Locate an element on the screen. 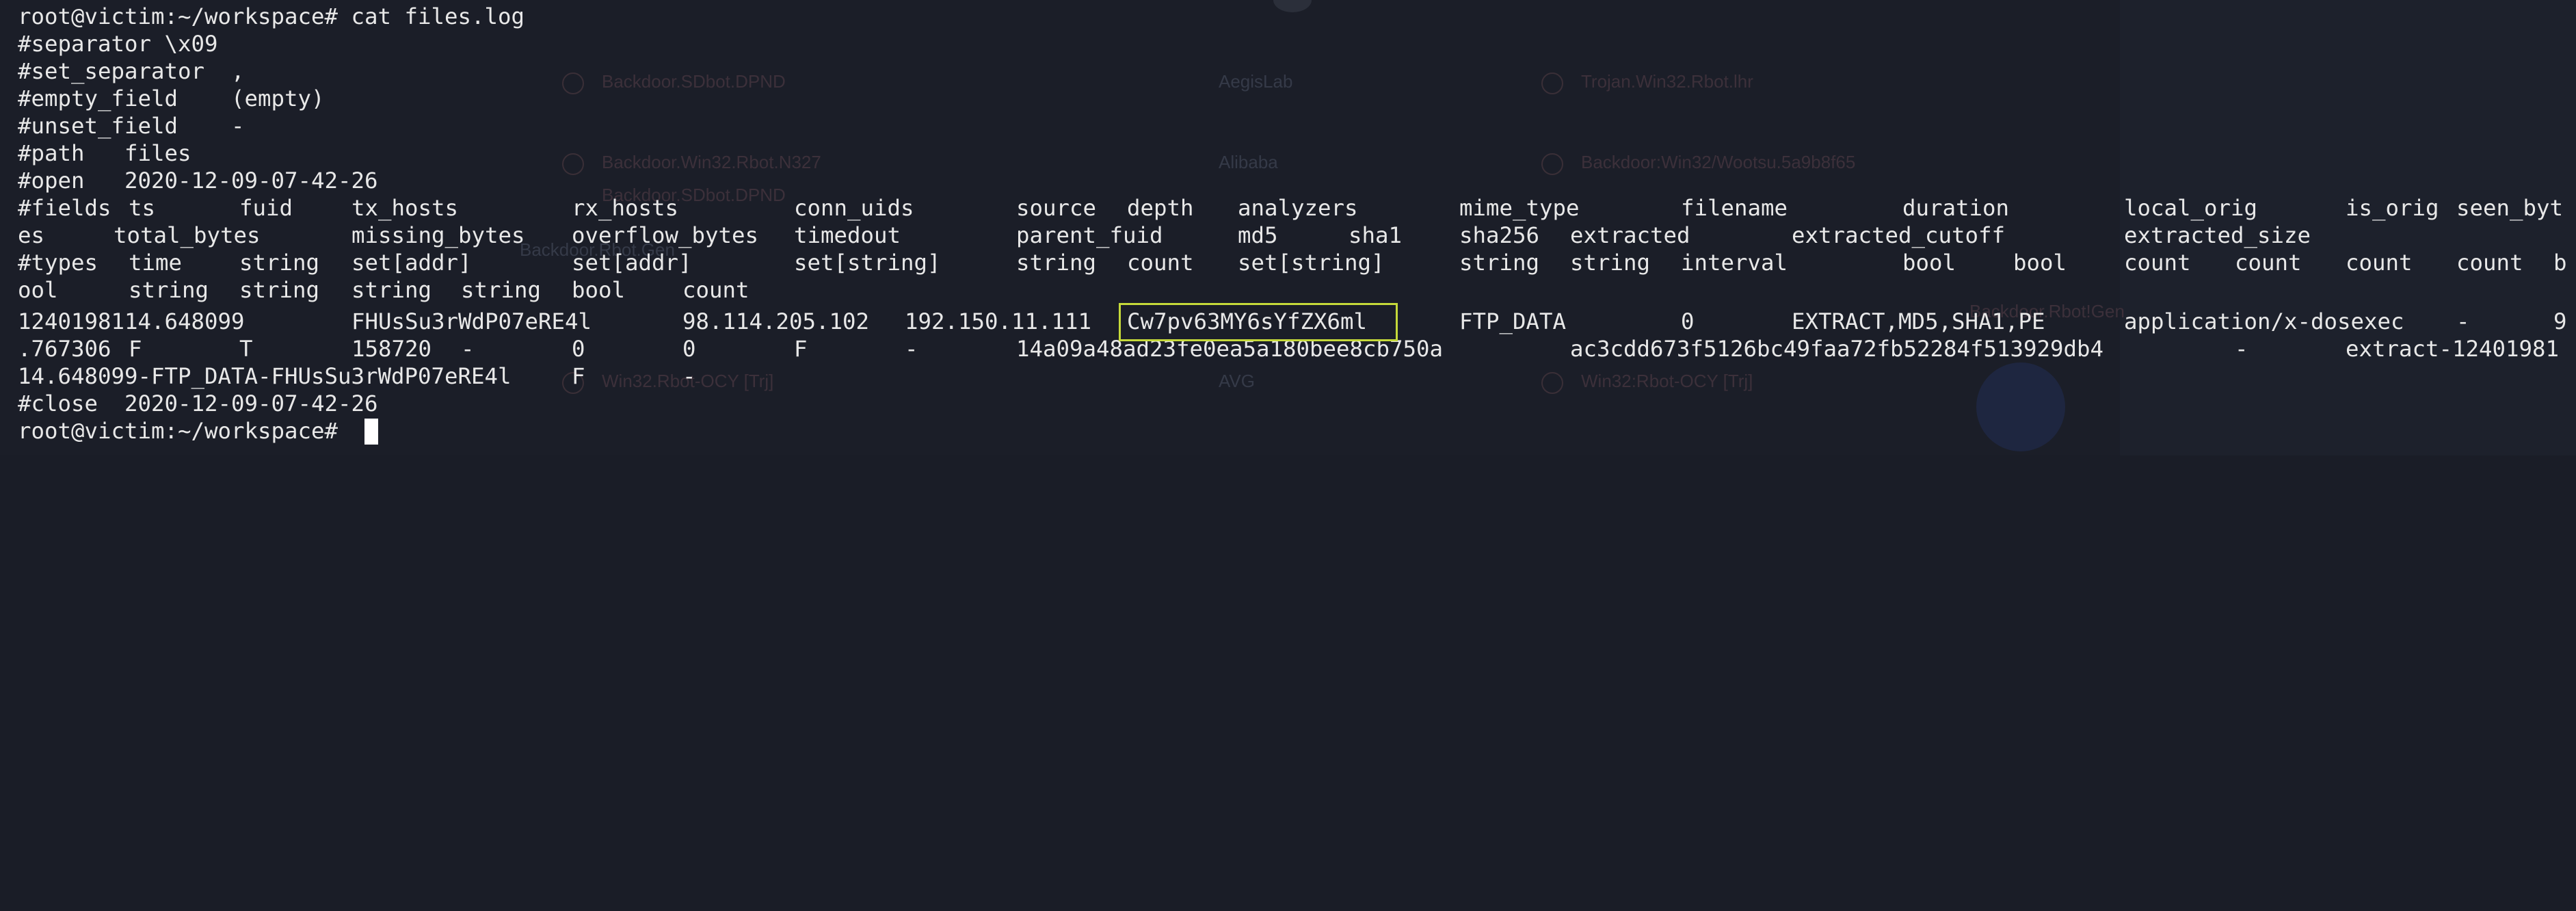  log-meta-line: #open 2020-12-09-07-42-26 is located at coordinates (198, 181).